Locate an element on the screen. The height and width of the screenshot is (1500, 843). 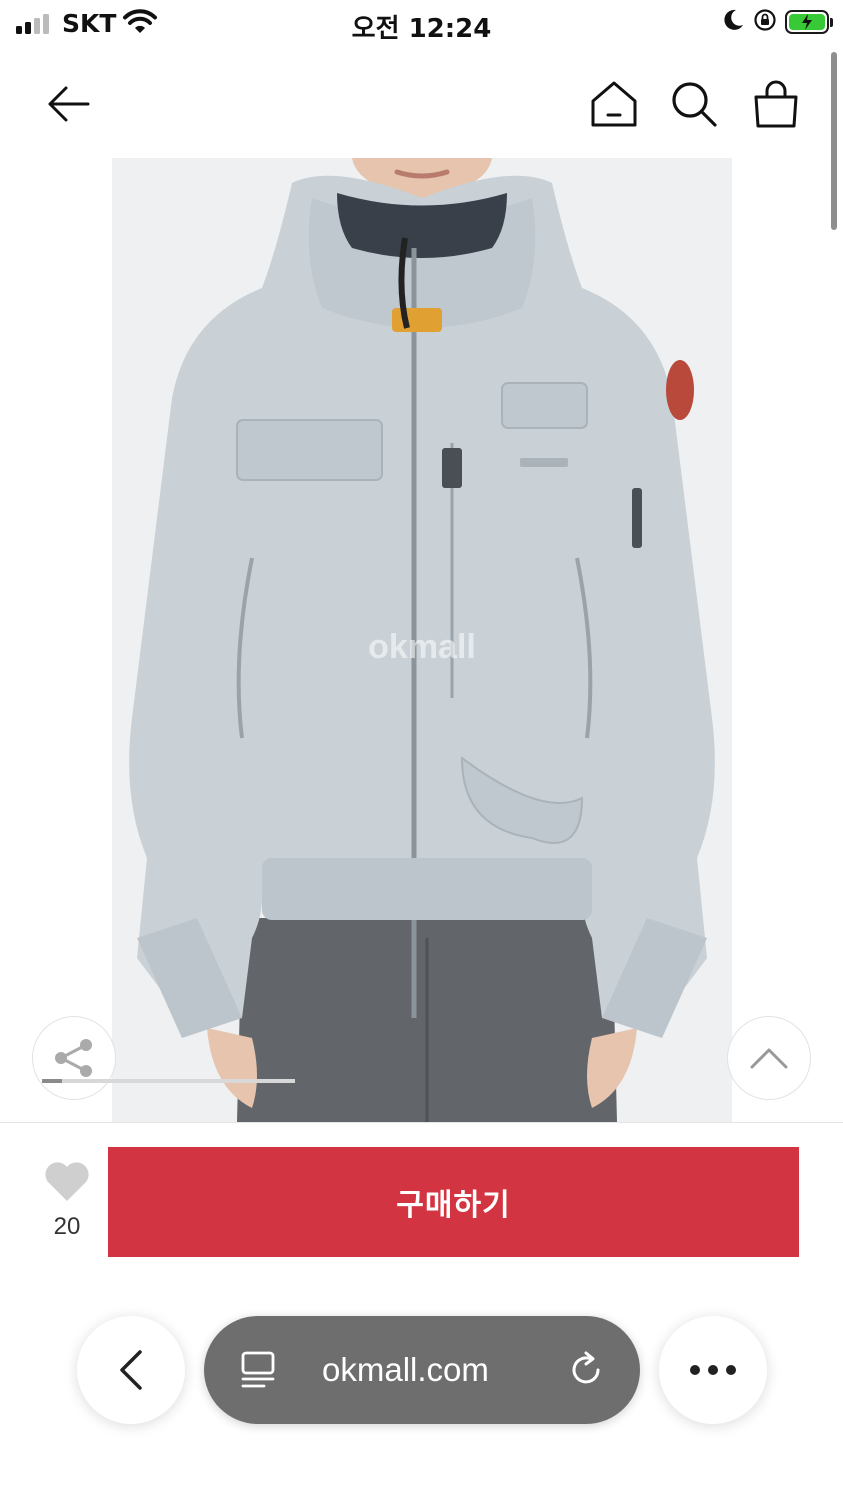
image-carousel-progress-fill is located at coordinates (52, 1081).